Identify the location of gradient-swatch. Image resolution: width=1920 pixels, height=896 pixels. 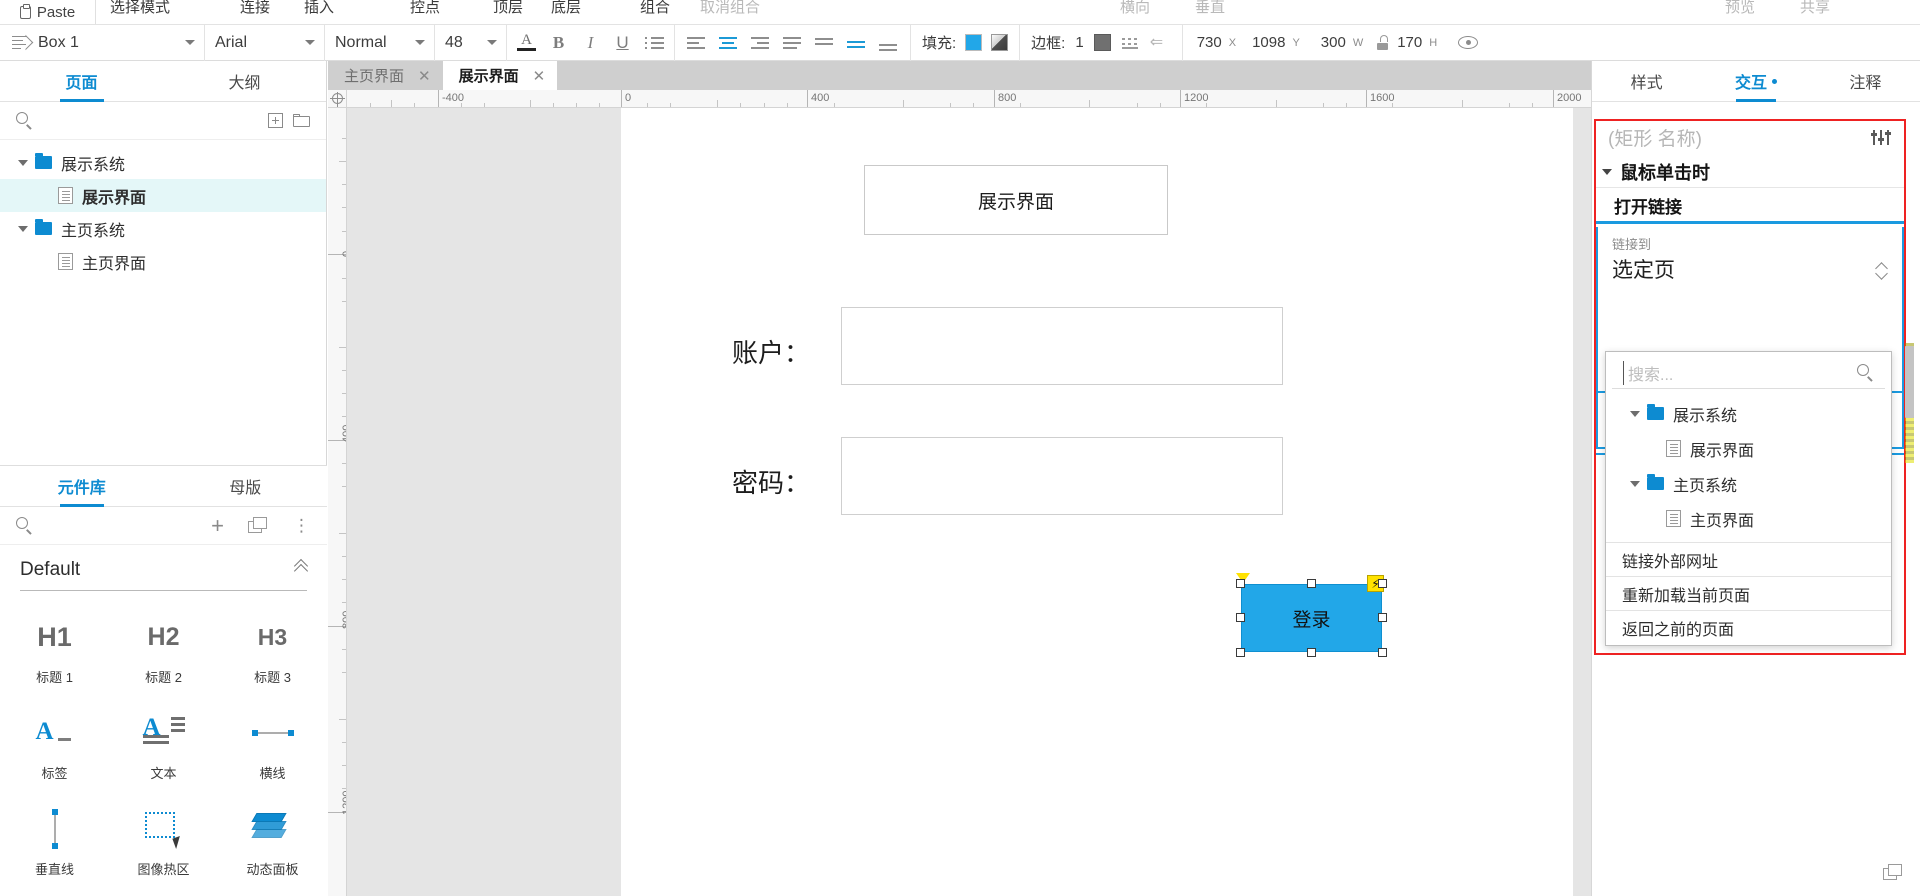
(1000, 42).